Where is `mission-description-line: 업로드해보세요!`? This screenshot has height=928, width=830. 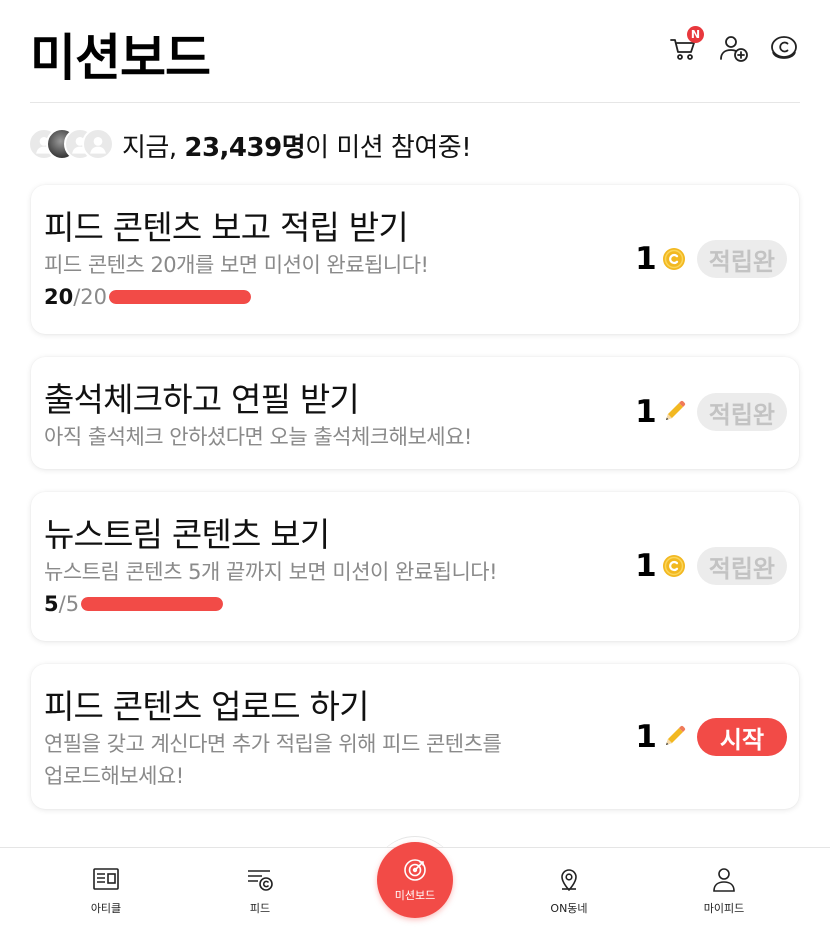 mission-description-line: 업로드해보세요! is located at coordinates (114, 776).